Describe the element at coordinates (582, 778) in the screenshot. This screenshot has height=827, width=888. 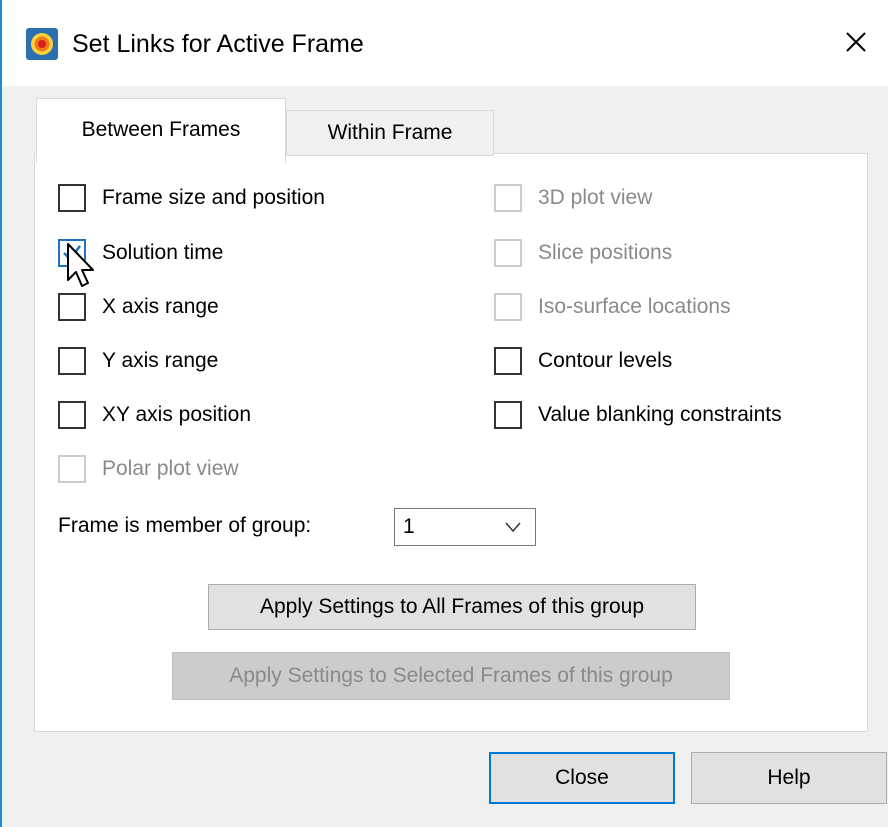
I see `close-button: Close` at that location.